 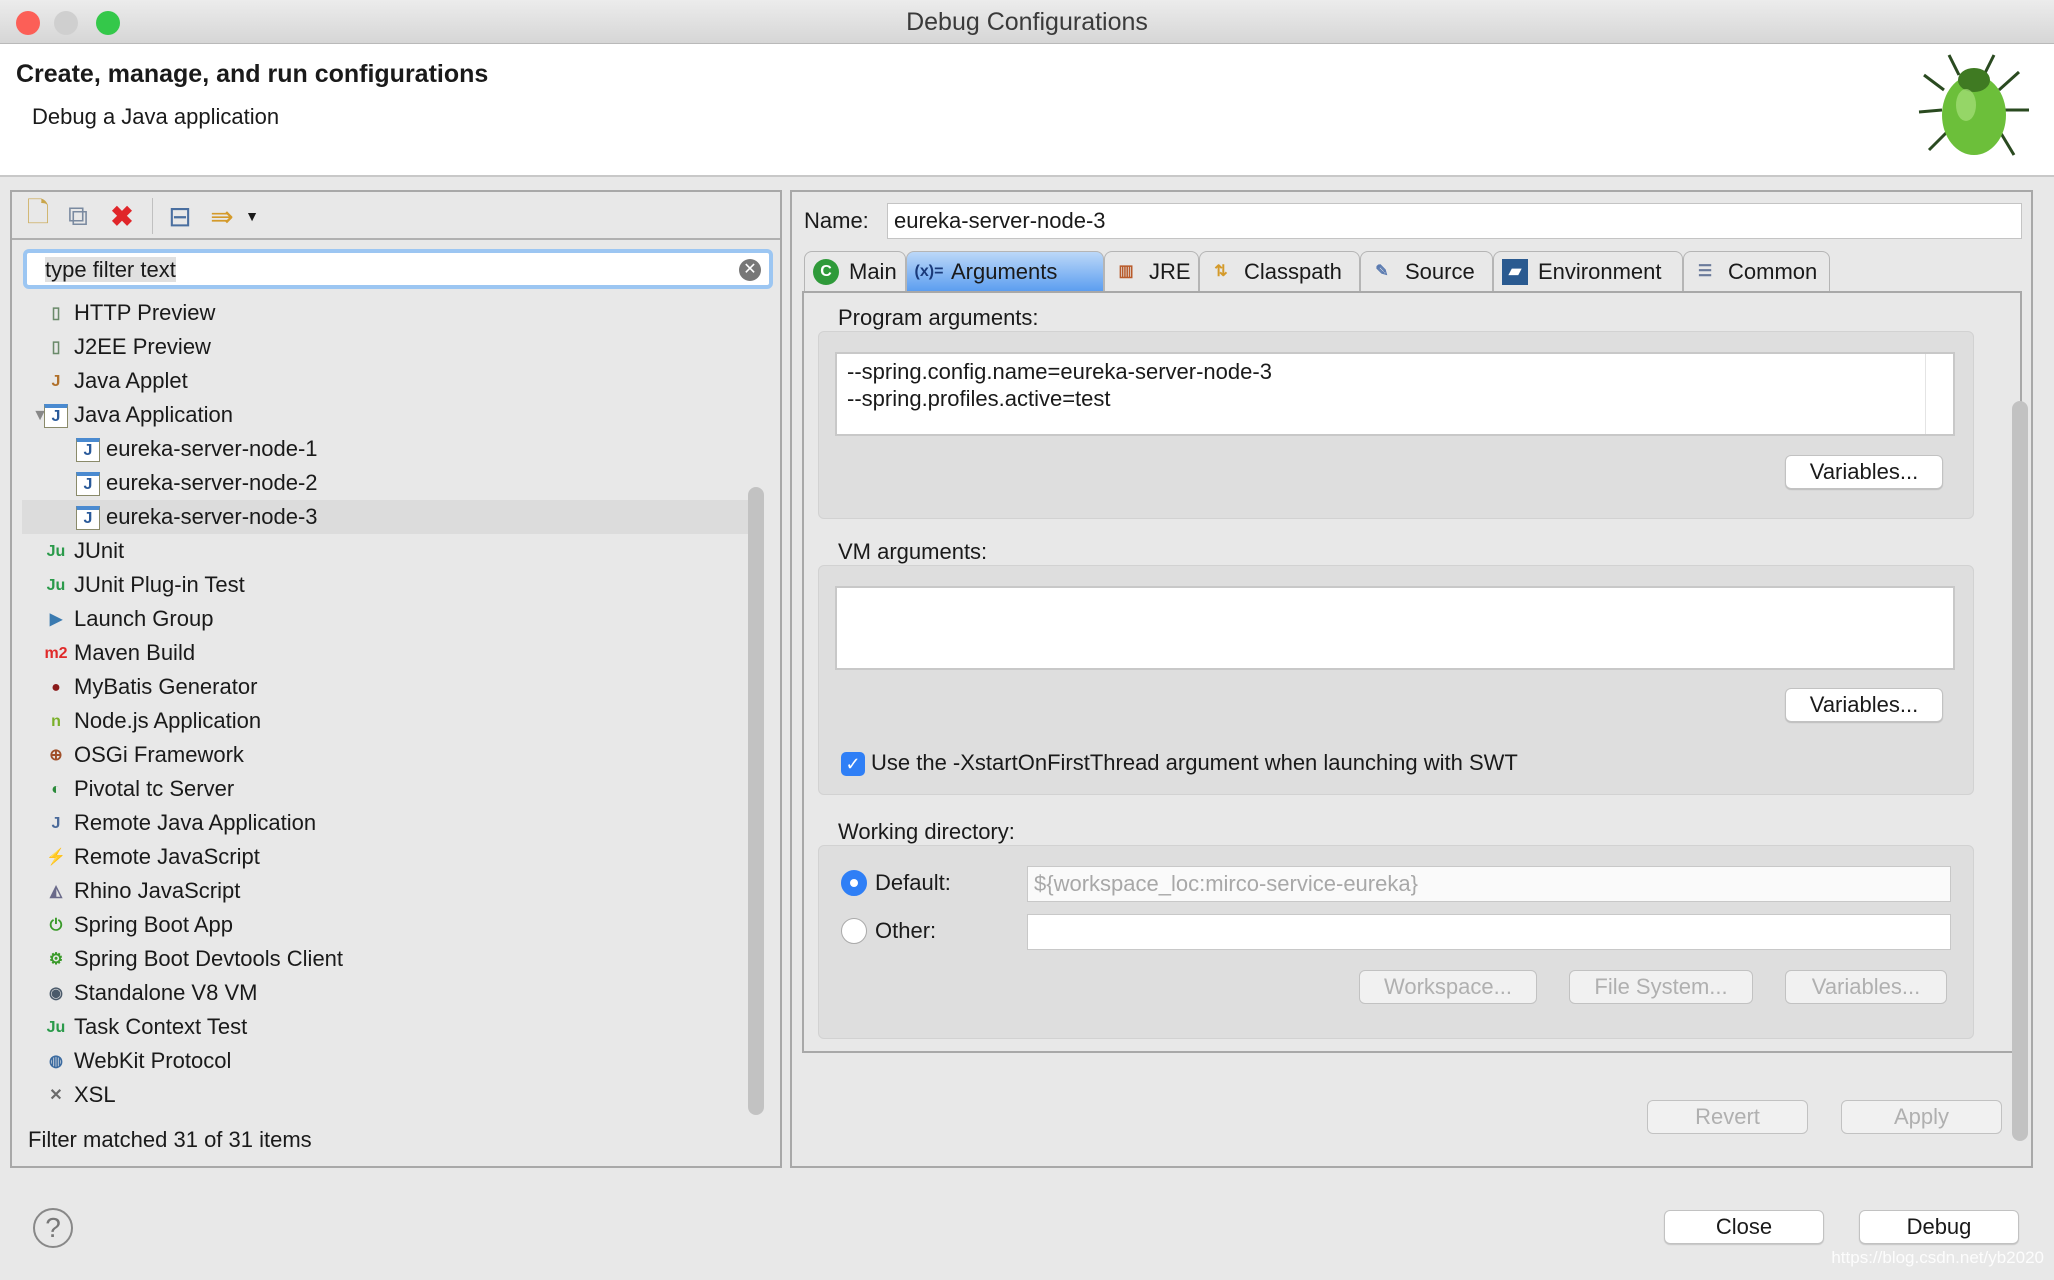 What do you see at coordinates (108, 23) in the screenshot?
I see `zoom-window-button` at bounding box center [108, 23].